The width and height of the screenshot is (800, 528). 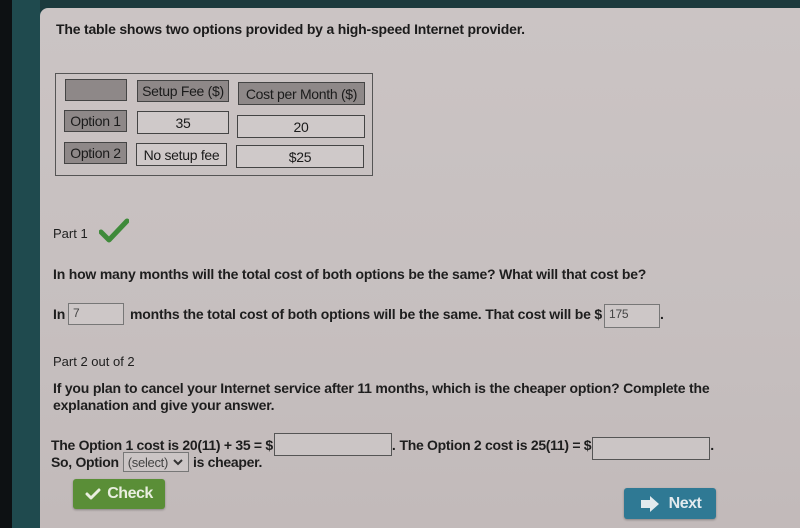 I want to click on check-icon, so click(x=93, y=494).